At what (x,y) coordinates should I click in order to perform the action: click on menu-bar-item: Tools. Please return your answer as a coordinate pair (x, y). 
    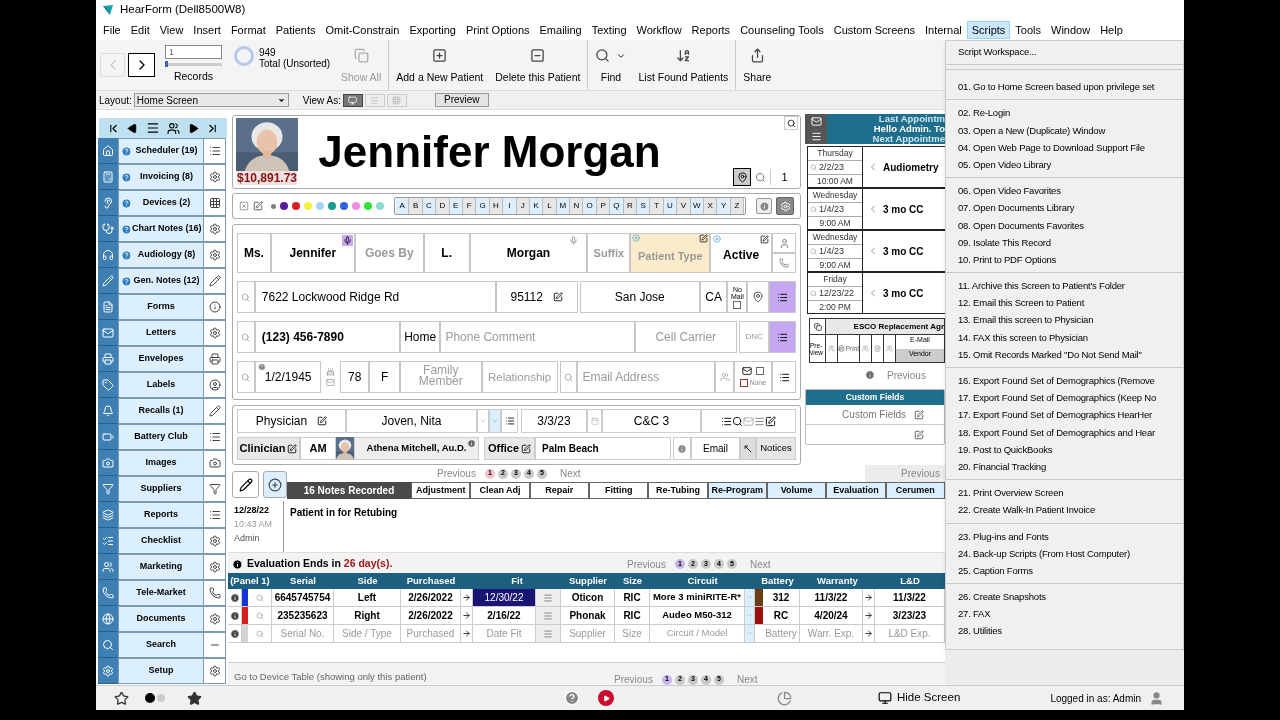
    Looking at the image, I should click on (1028, 30).